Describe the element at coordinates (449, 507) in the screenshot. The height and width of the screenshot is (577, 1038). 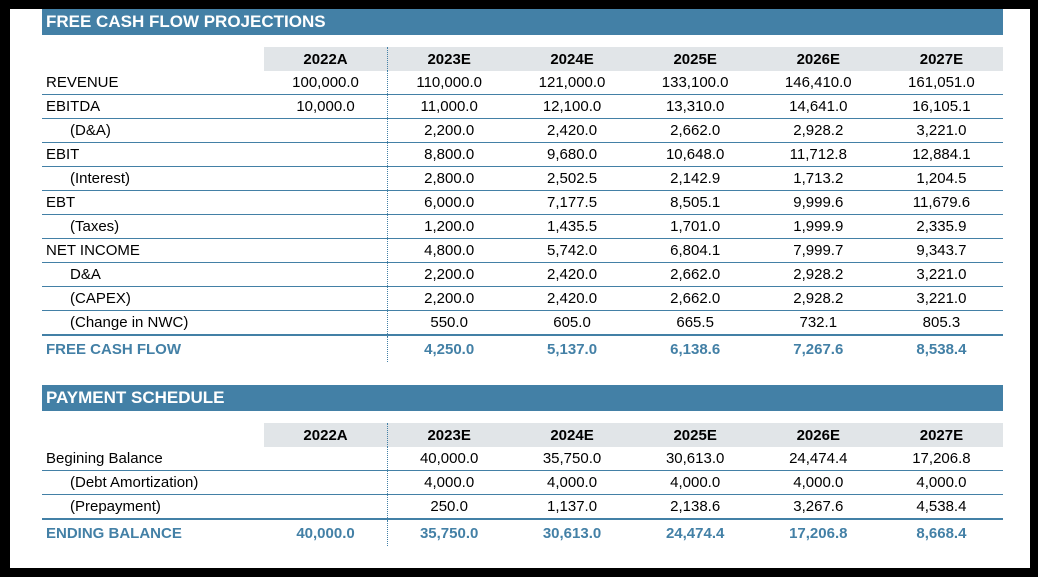
I see `cell-value: 250.0` at that location.